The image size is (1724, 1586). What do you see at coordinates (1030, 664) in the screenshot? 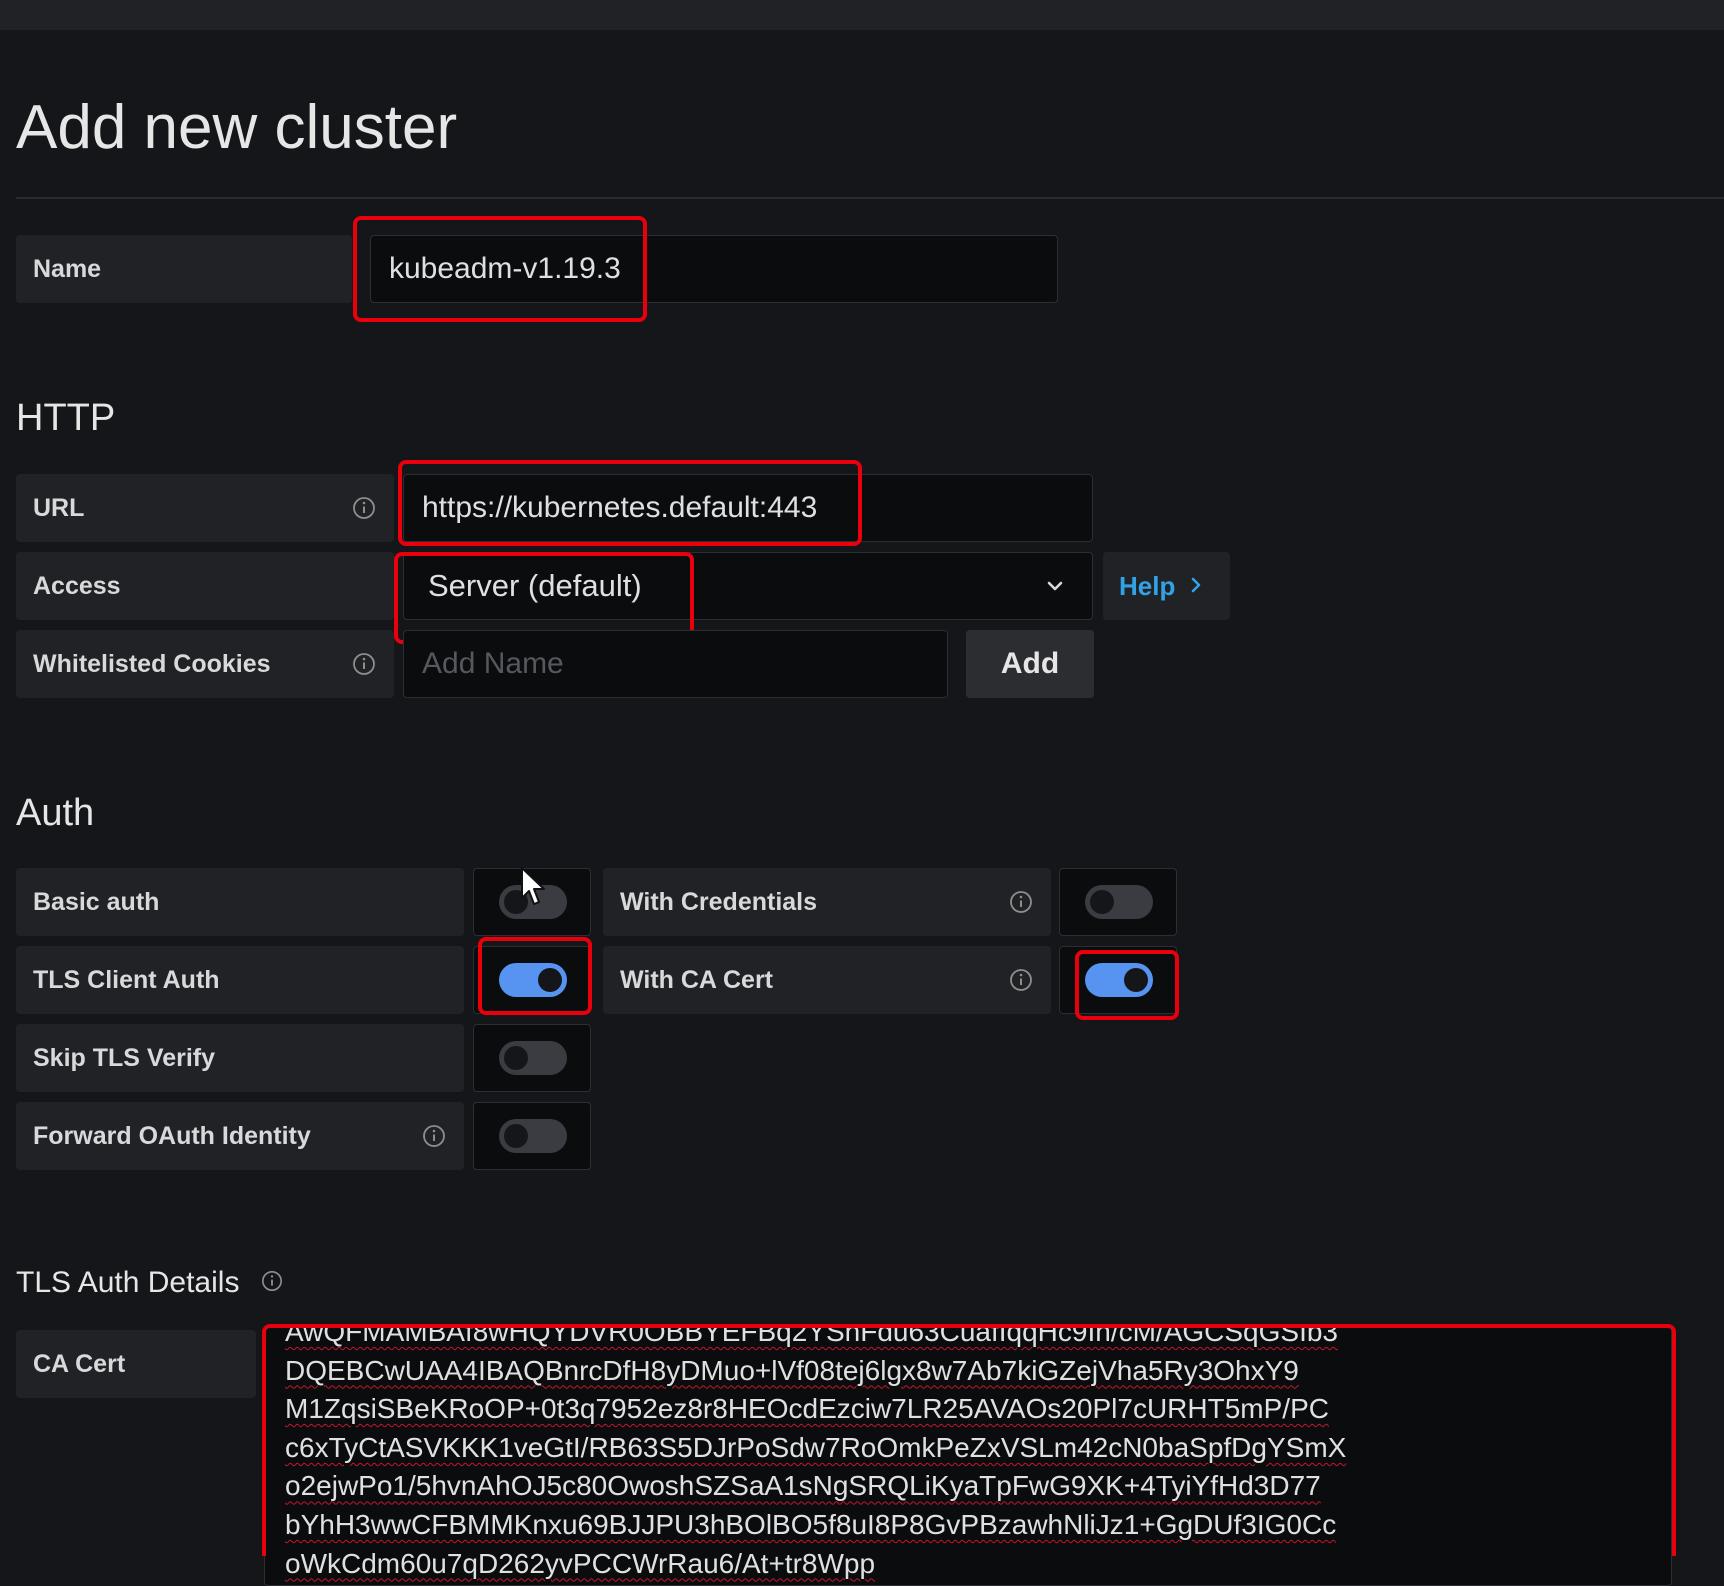
I see `add-cookie-button: Add` at bounding box center [1030, 664].